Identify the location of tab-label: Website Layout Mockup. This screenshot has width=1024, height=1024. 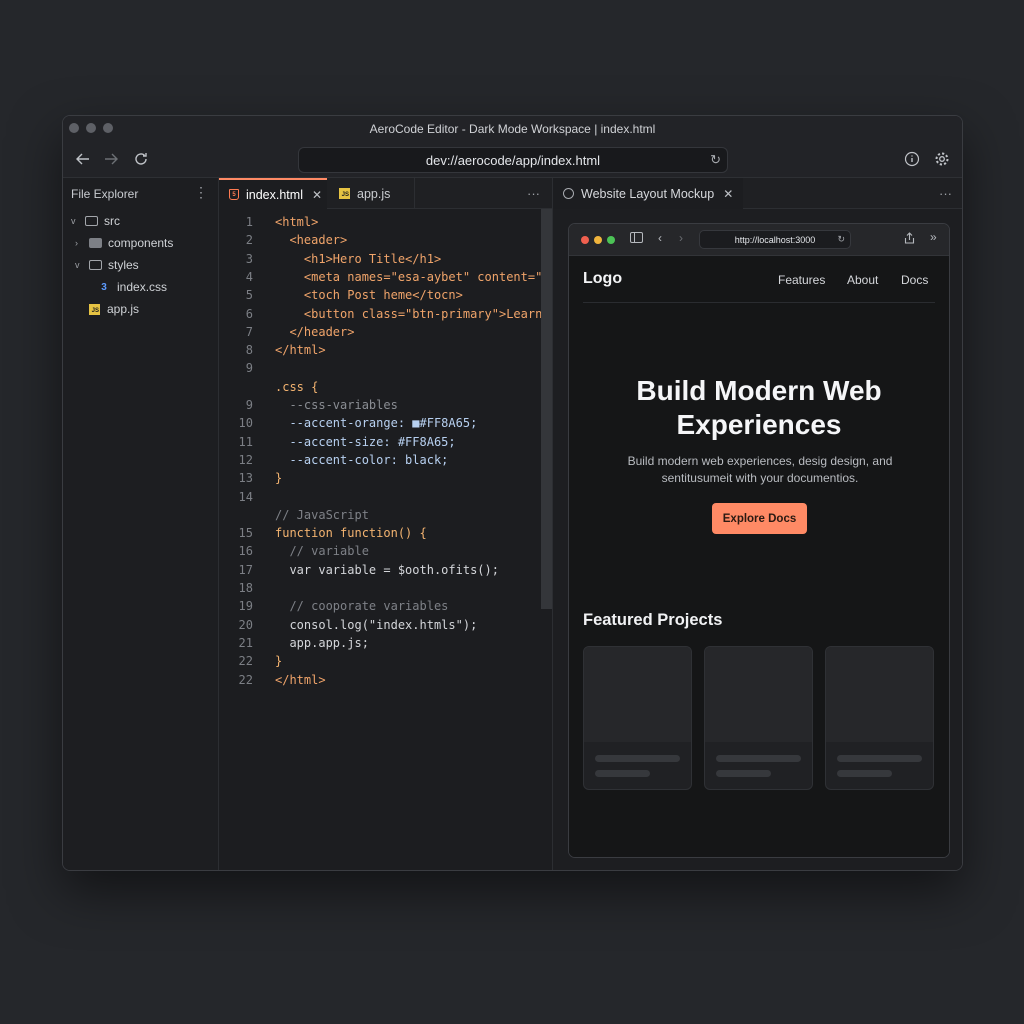
(648, 193).